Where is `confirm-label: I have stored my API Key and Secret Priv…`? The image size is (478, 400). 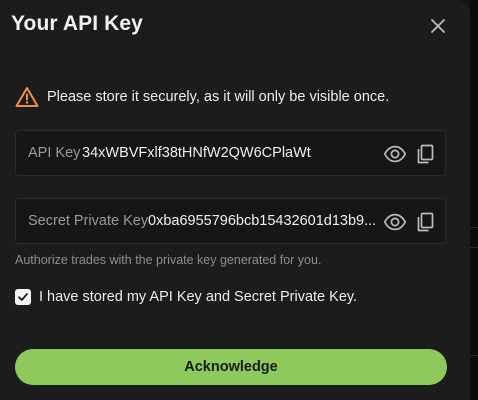 confirm-label: I have stored my API Key and Secret Priv… is located at coordinates (198, 297).